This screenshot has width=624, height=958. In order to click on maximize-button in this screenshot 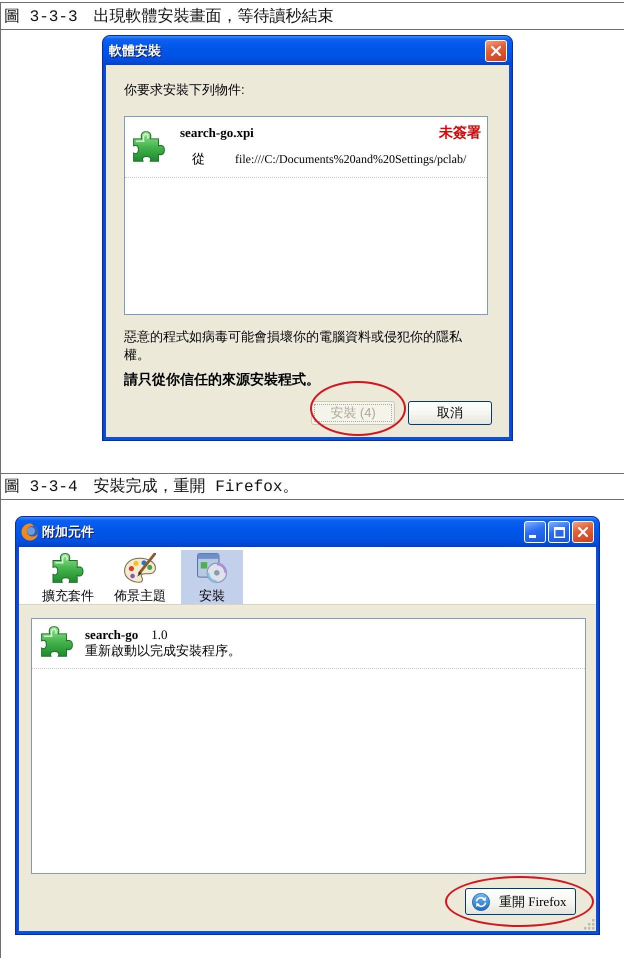, I will do `click(559, 532)`.